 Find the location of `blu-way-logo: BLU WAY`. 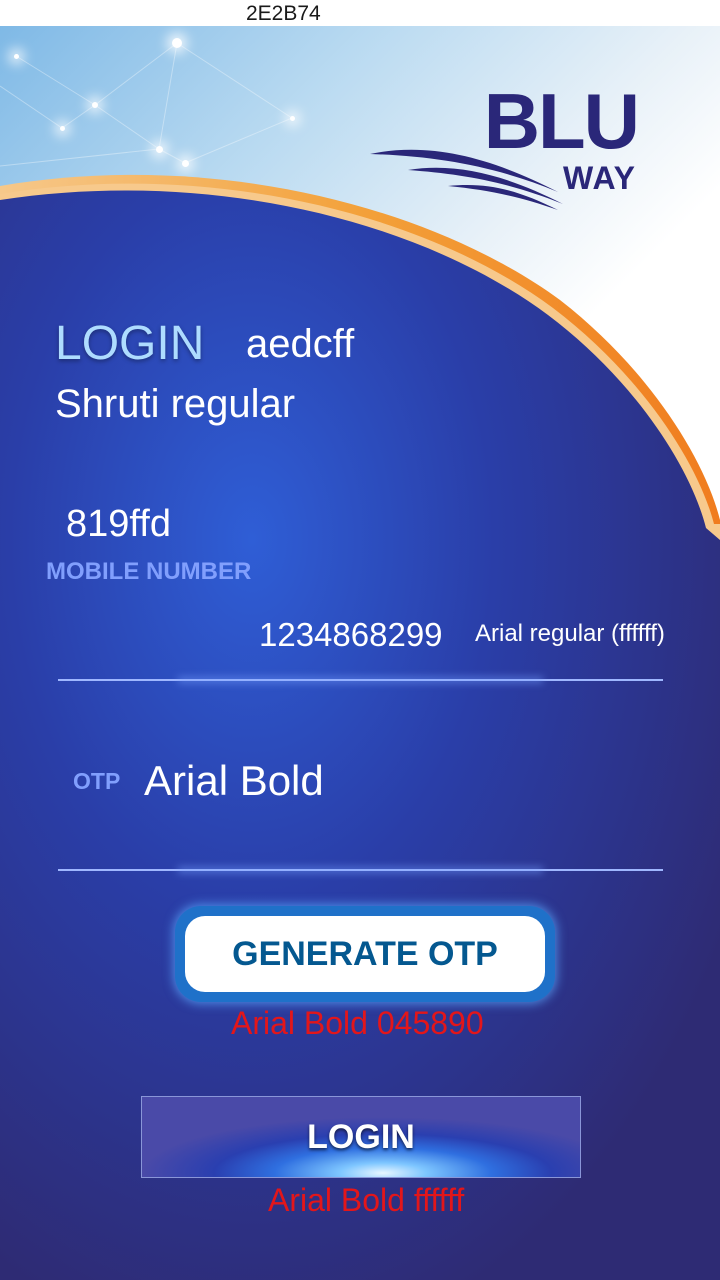

blu-way-logo: BLU WAY is located at coordinates (513, 152).